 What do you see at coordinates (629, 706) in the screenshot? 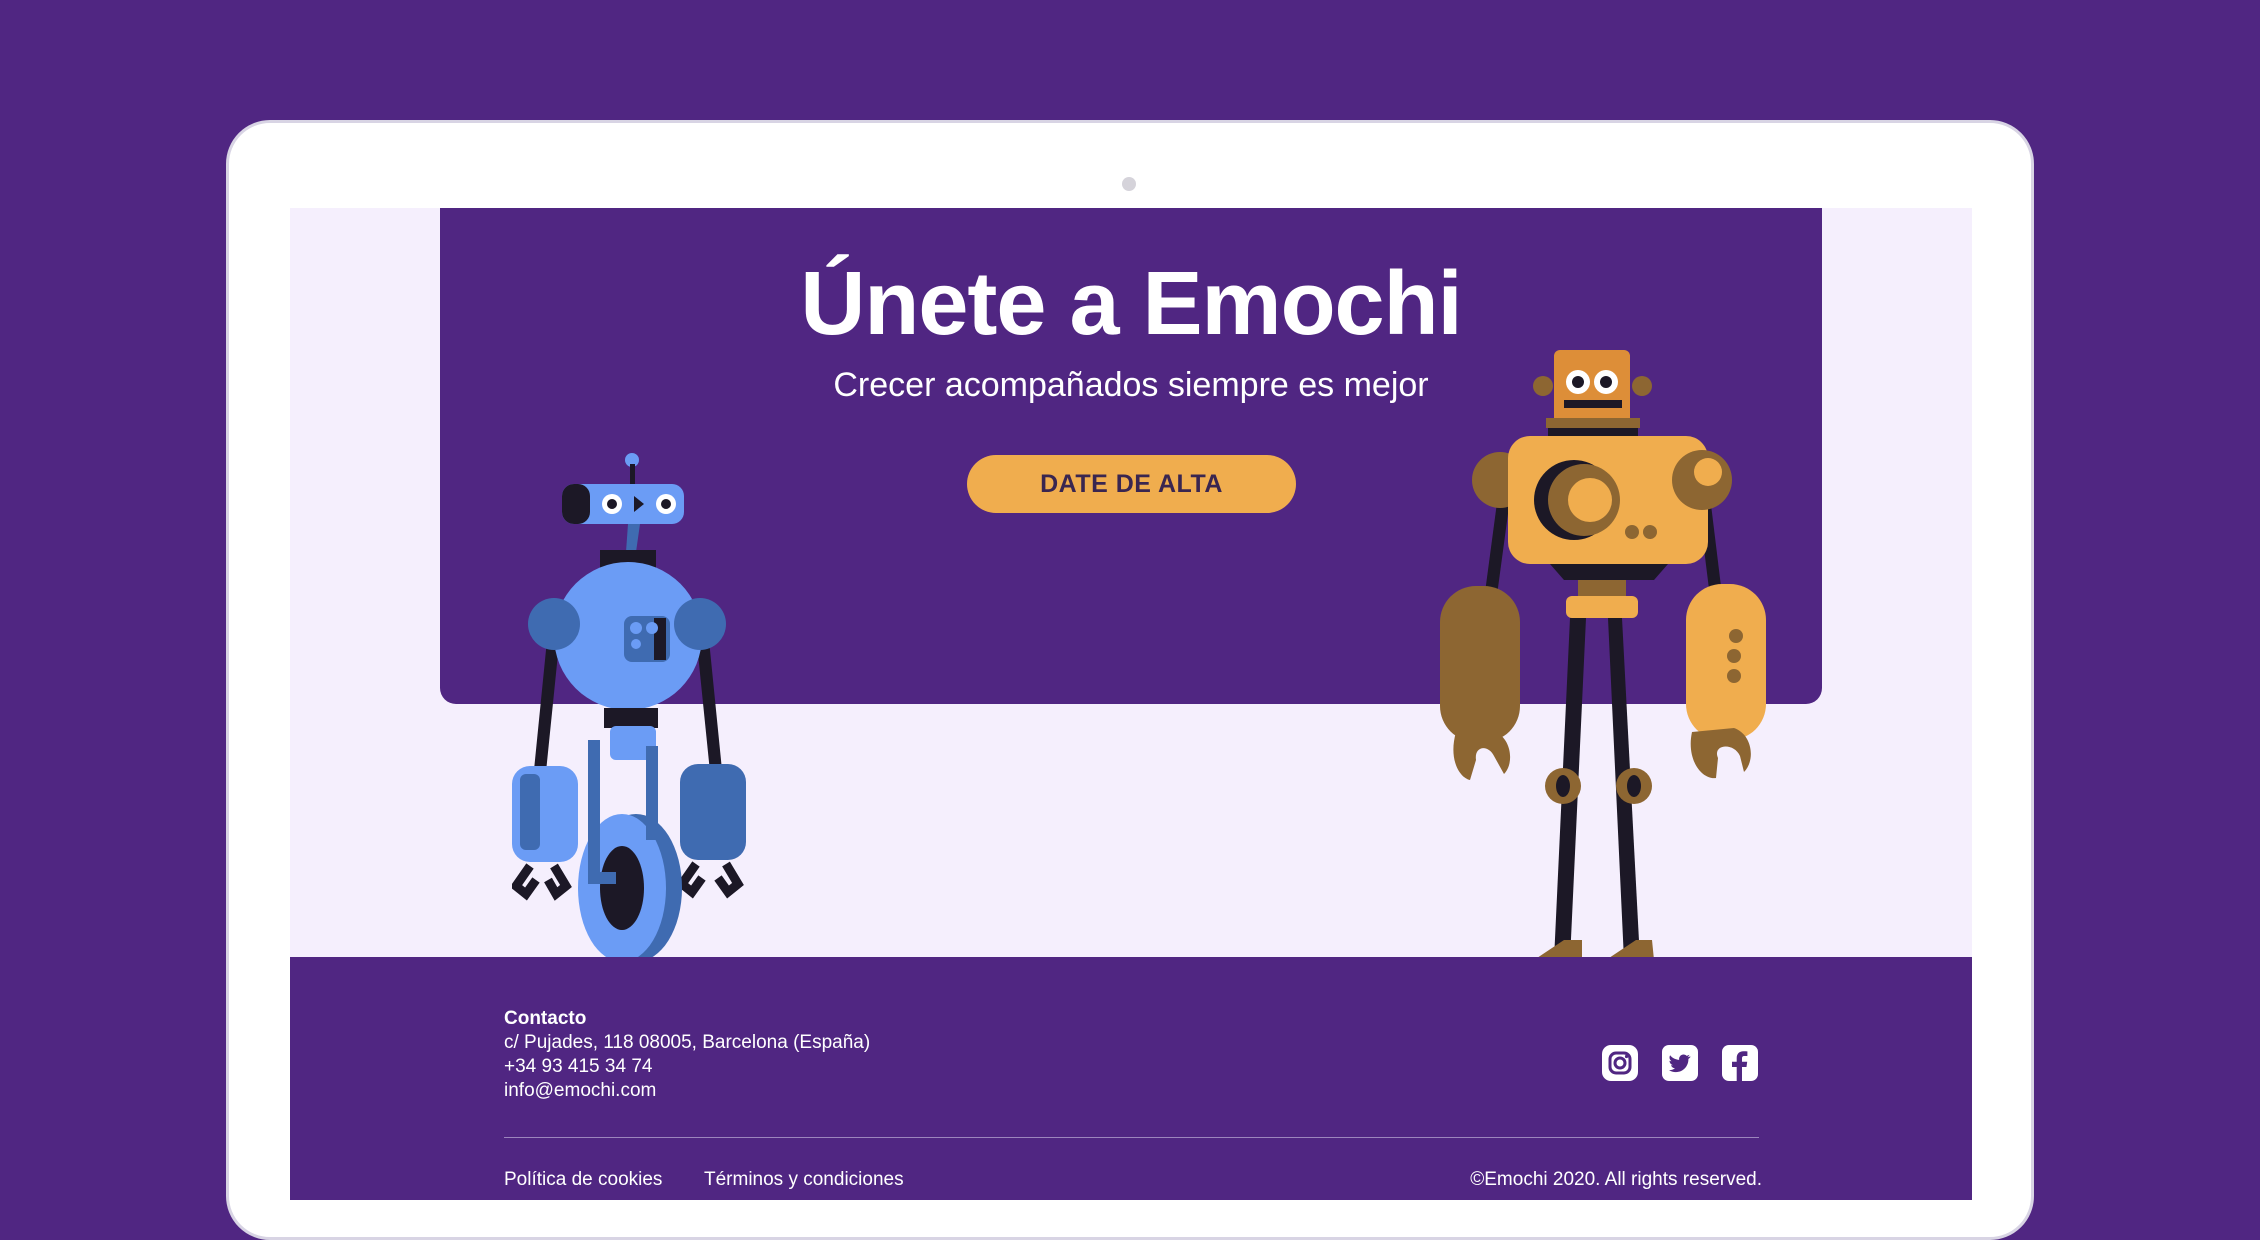
I see `blue-robot-illustration` at bounding box center [629, 706].